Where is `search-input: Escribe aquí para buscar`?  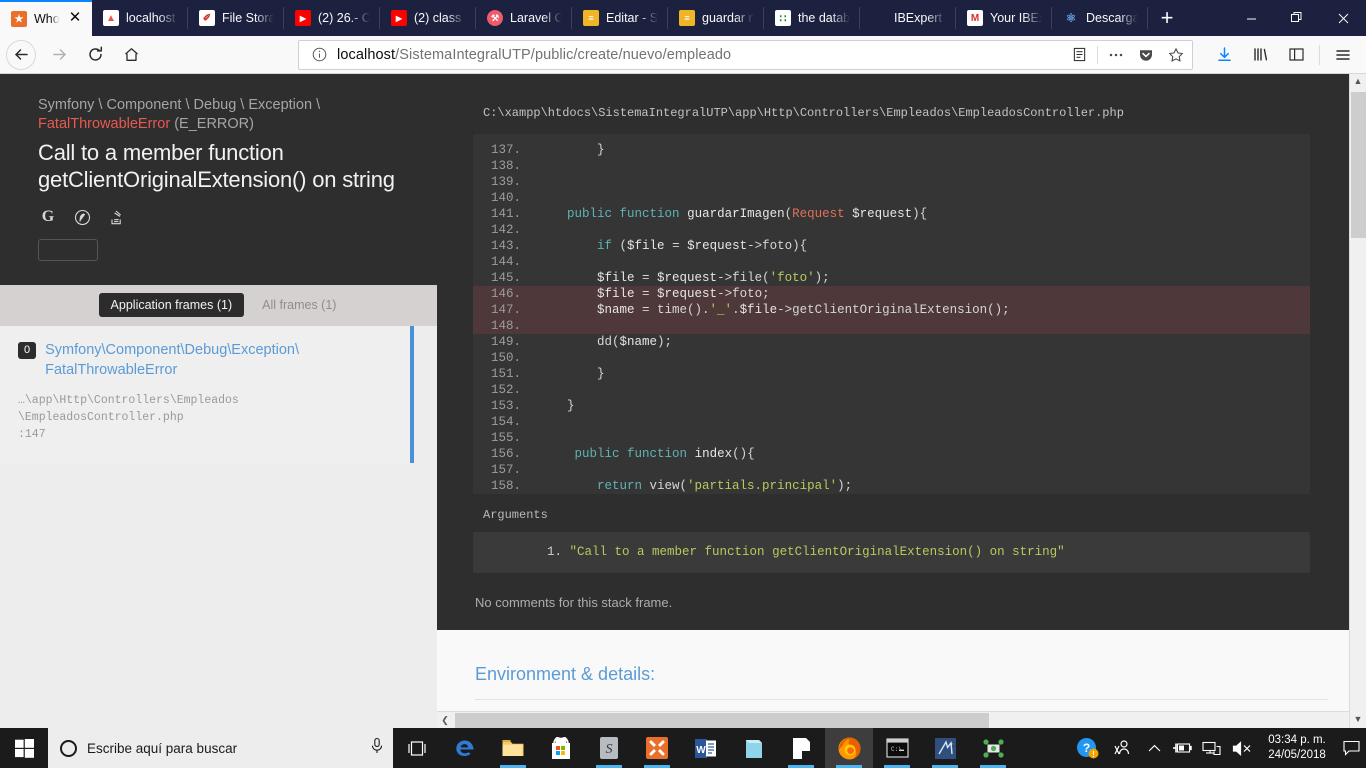
search-input: Escribe aquí para buscar is located at coordinates (220, 748).